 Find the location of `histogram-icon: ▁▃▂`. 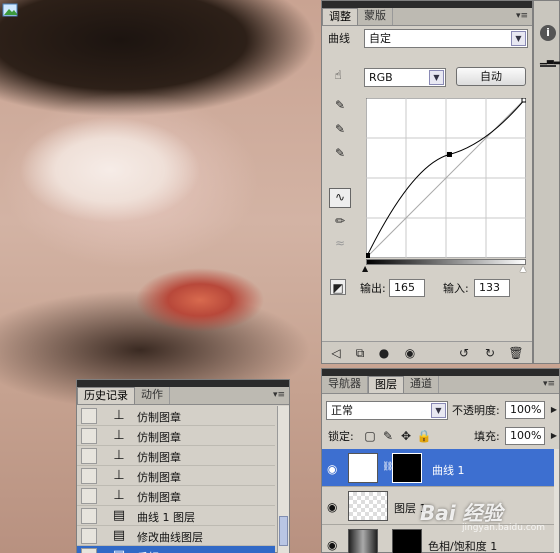

histogram-icon: ▁▃▂ is located at coordinates (550, 61).